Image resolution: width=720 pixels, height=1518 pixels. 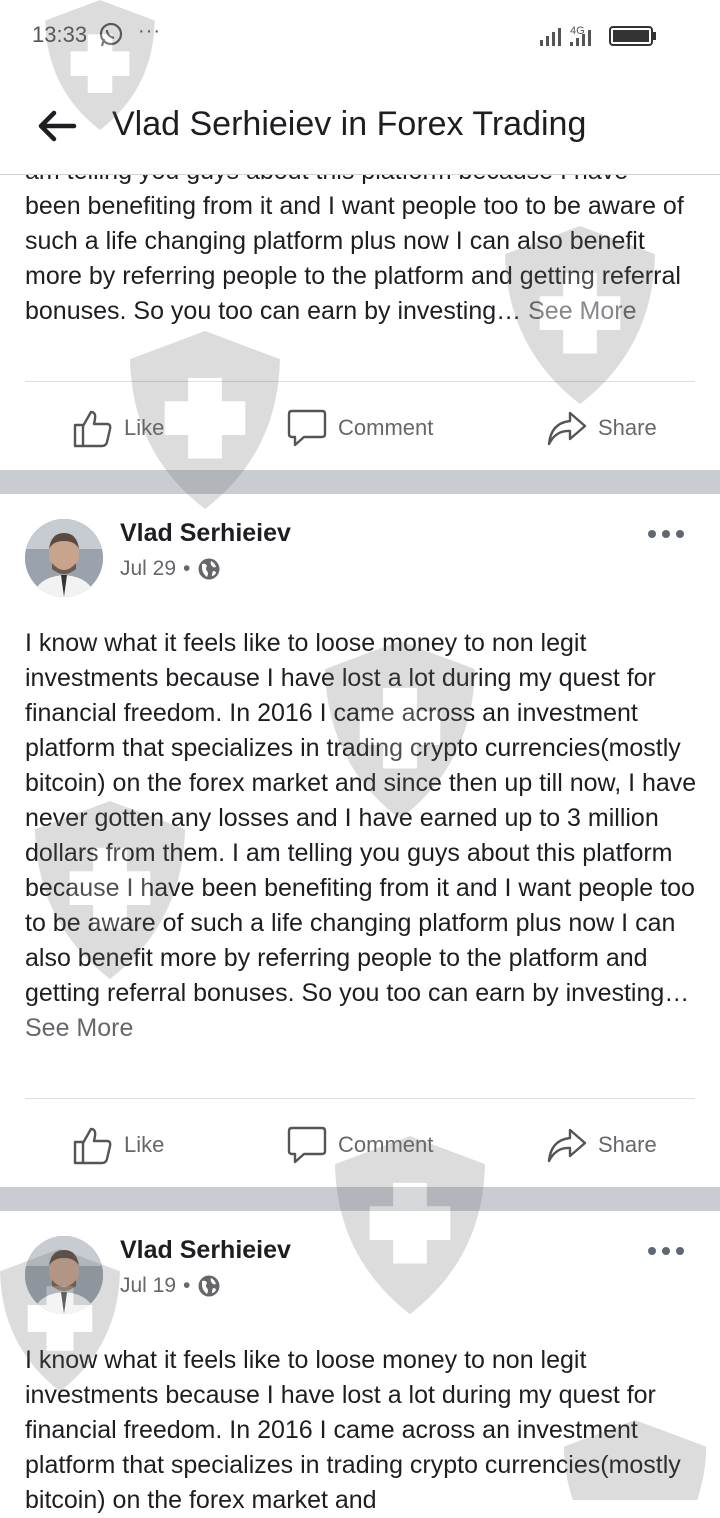 I want to click on battery-icon, so click(x=632, y=36).